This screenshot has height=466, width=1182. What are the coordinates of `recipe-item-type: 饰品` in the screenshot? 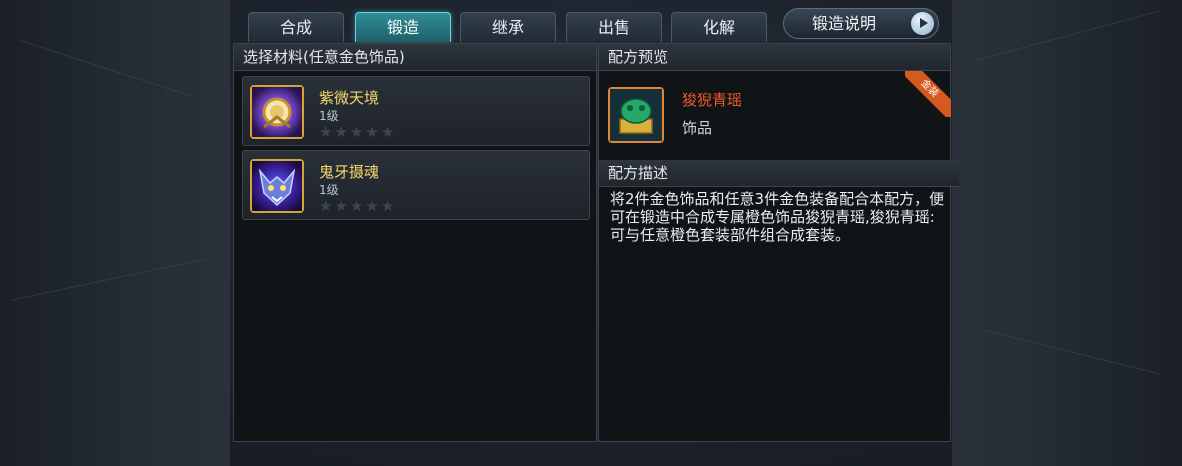 It's located at (697, 128).